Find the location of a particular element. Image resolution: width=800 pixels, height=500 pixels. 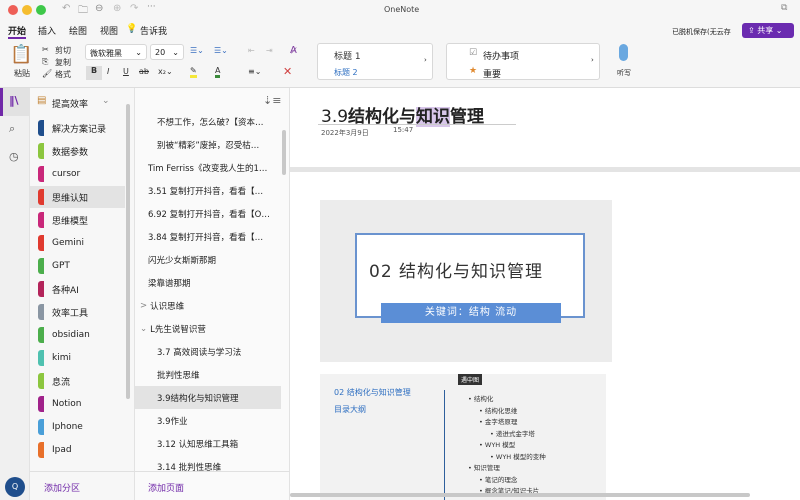

tag-todo: 待办事项 is located at coordinates (501, 55).